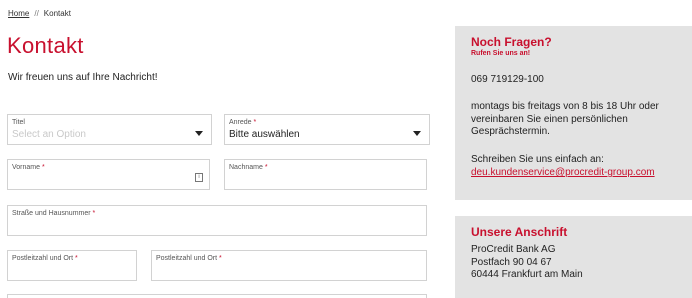 The height and width of the screenshot is (298, 692). Describe the element at coordinates (264, 134) in the screenshot. I see `anrede-value: Bitte auswählen` at that location.